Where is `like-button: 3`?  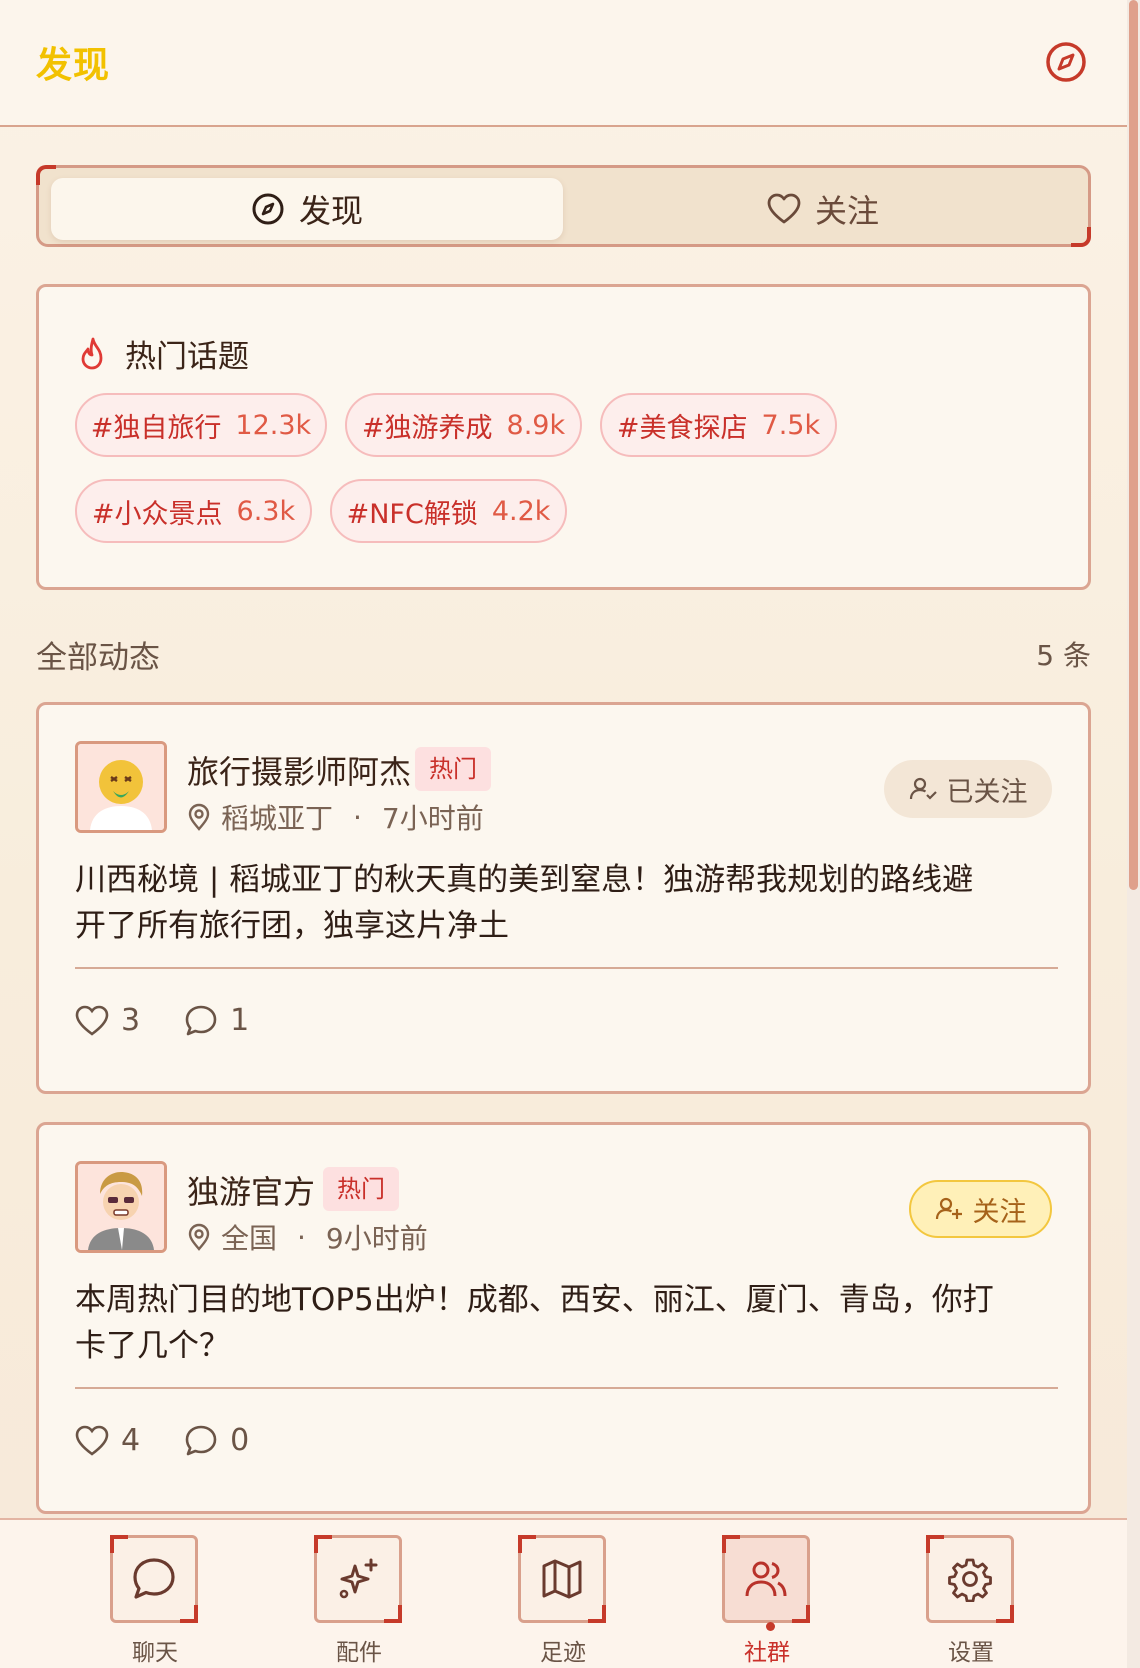 like-button: 3 is located at coordinates (107, 1020).